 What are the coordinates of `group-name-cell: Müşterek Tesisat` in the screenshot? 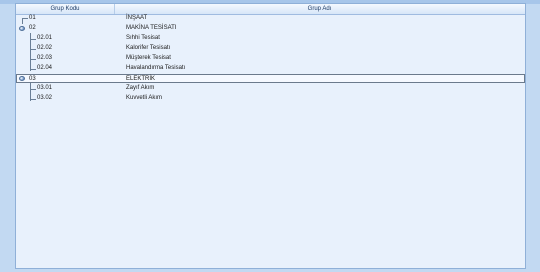 It's located at (148, 58).